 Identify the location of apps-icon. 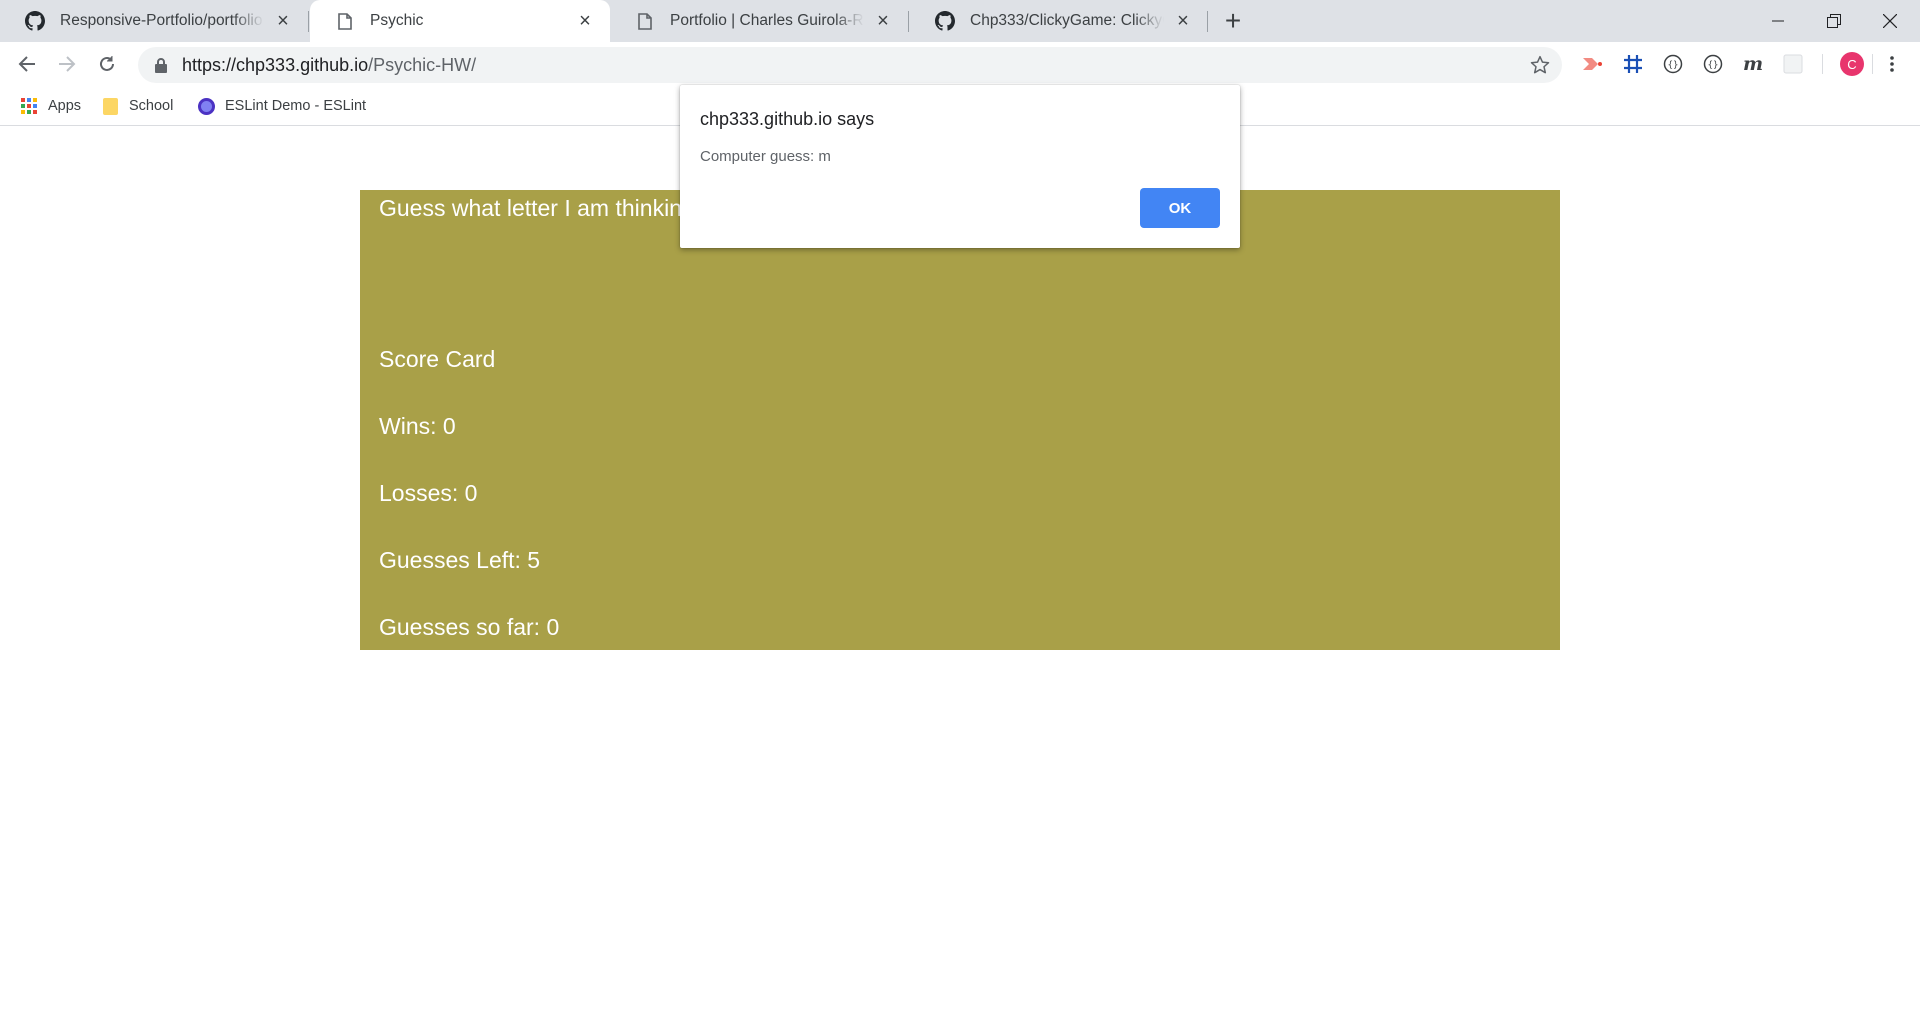
(29, 106).